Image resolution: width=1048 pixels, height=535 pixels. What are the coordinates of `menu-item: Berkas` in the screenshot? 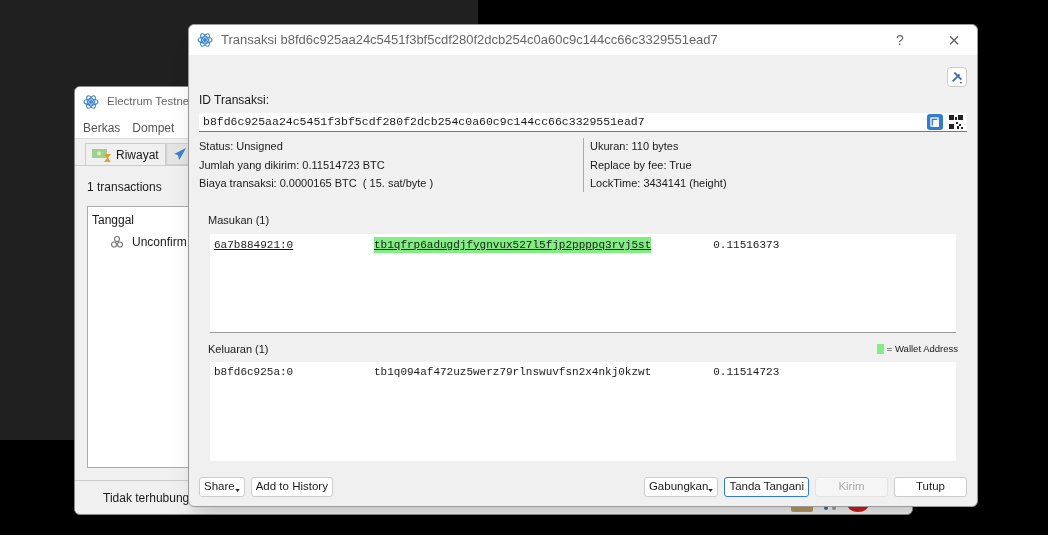 It's located at (102, 127).